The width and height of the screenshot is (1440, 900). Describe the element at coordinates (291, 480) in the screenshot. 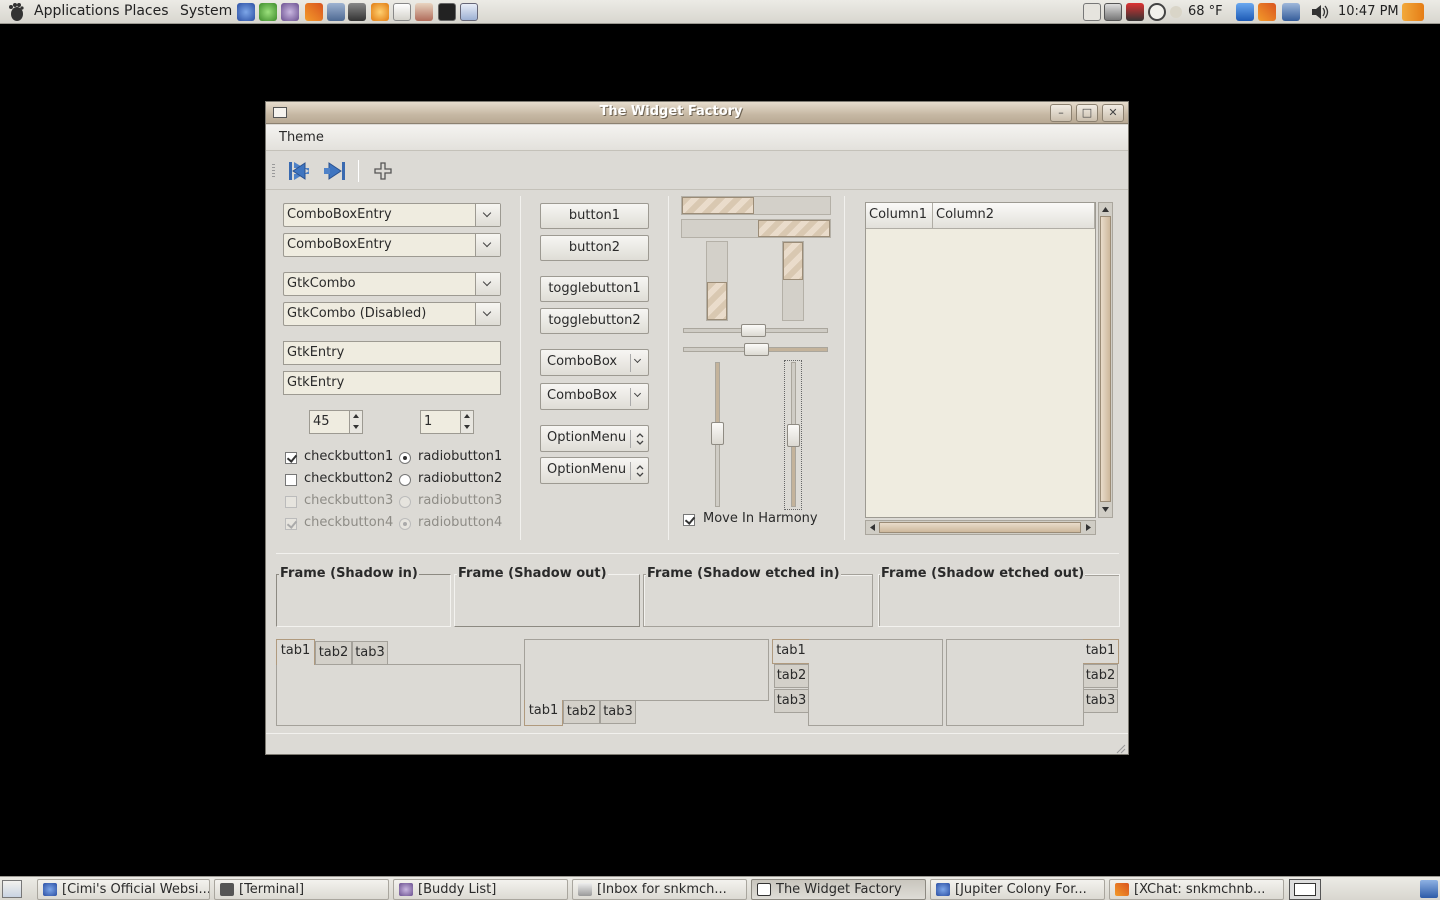

I see `checkbutton2-box` at that location.